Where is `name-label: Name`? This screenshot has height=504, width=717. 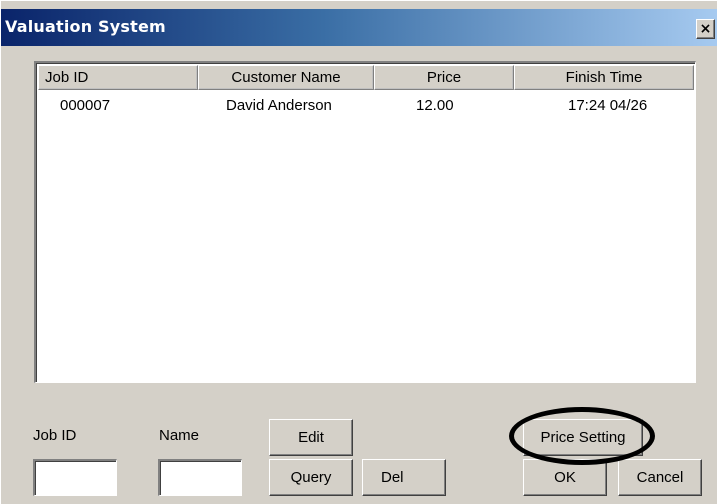
name-label: Name is located at coordinates (179, 435).